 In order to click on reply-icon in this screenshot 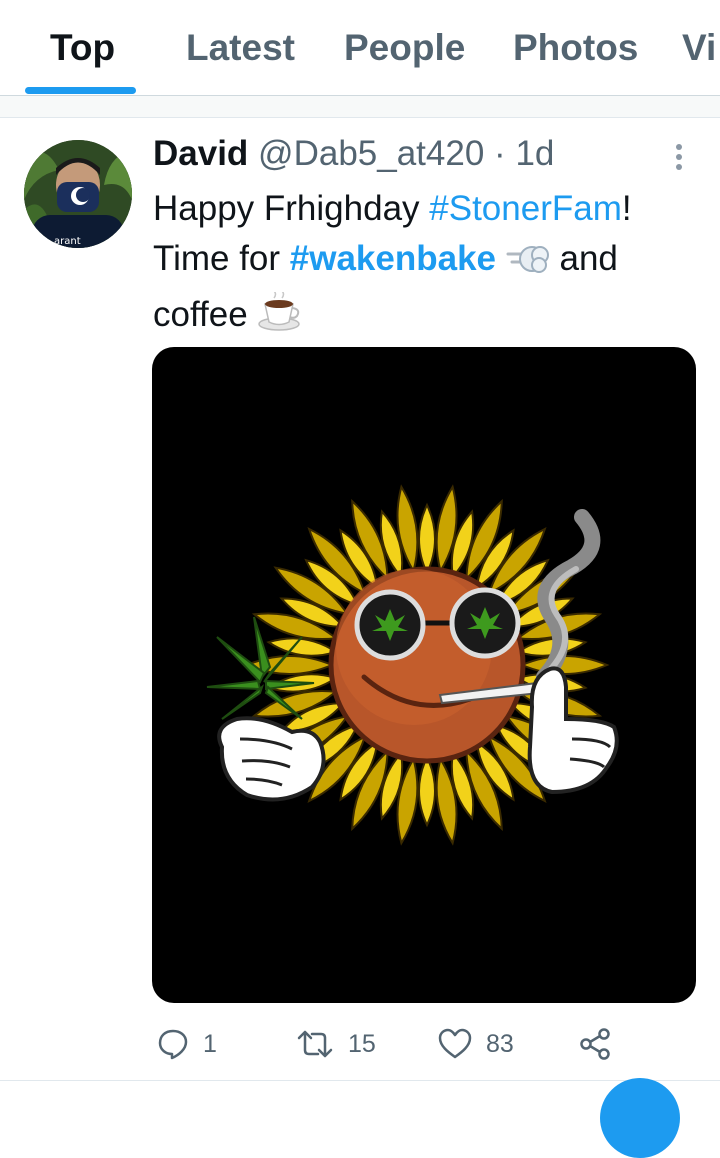, I will do `click(173, 1044)`.